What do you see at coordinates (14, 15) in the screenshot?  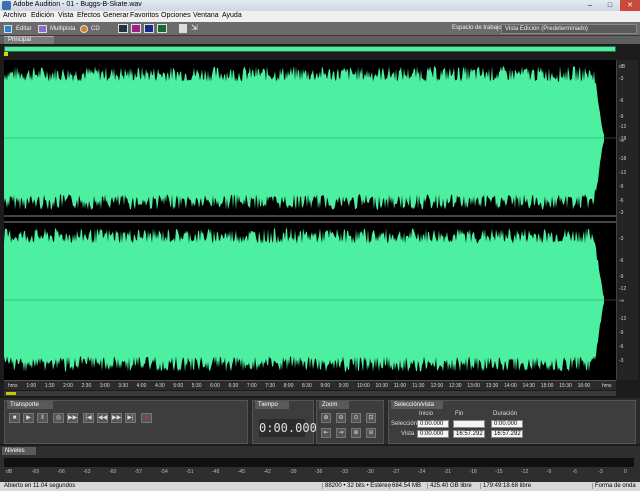 I see `menu-archivo: Archivo` at bounding box center [14, 15].